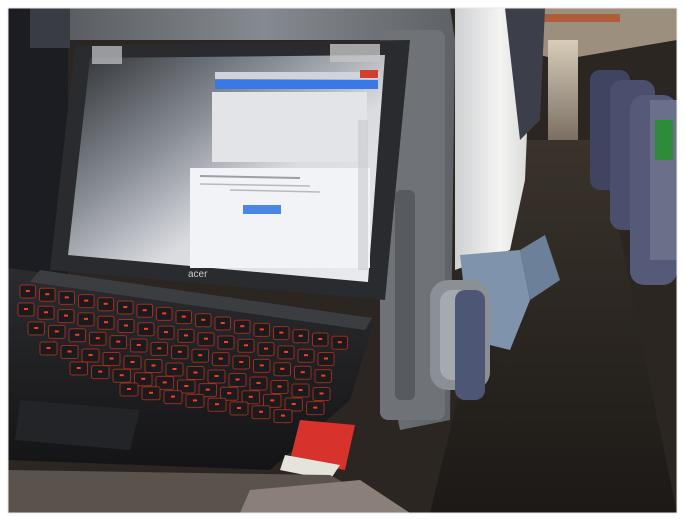 The image size is (685, 521). Describe the element at coordinates (262, 209) in the screenshot. I see `dialog-button` at that location.